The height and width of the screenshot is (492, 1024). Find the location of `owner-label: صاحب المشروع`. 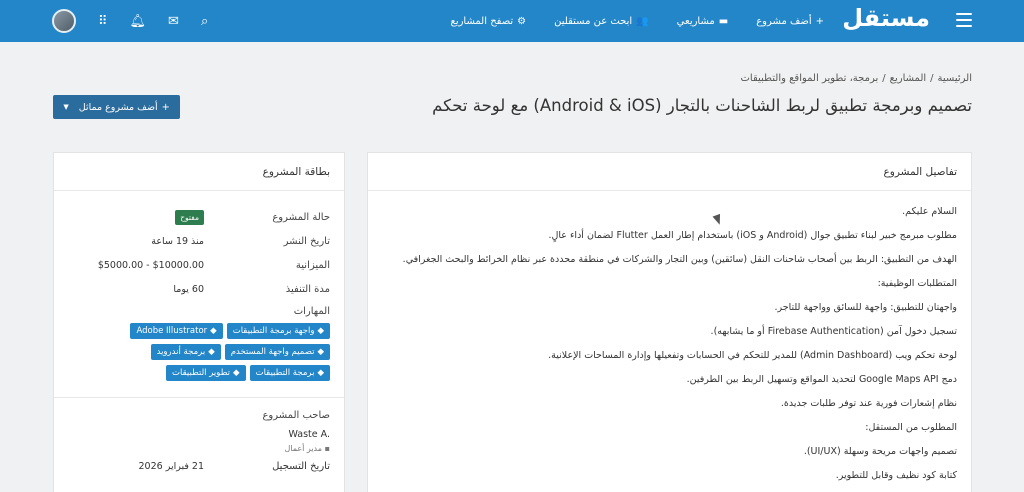

owner-label: صاحب المشروع is located at coordinates (296, 415).